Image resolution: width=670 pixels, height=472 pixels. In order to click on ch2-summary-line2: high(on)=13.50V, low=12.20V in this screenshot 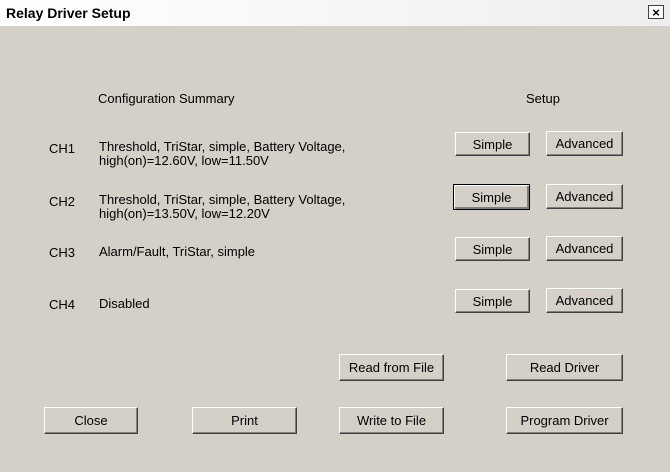, I will do `click(184, 213)`.